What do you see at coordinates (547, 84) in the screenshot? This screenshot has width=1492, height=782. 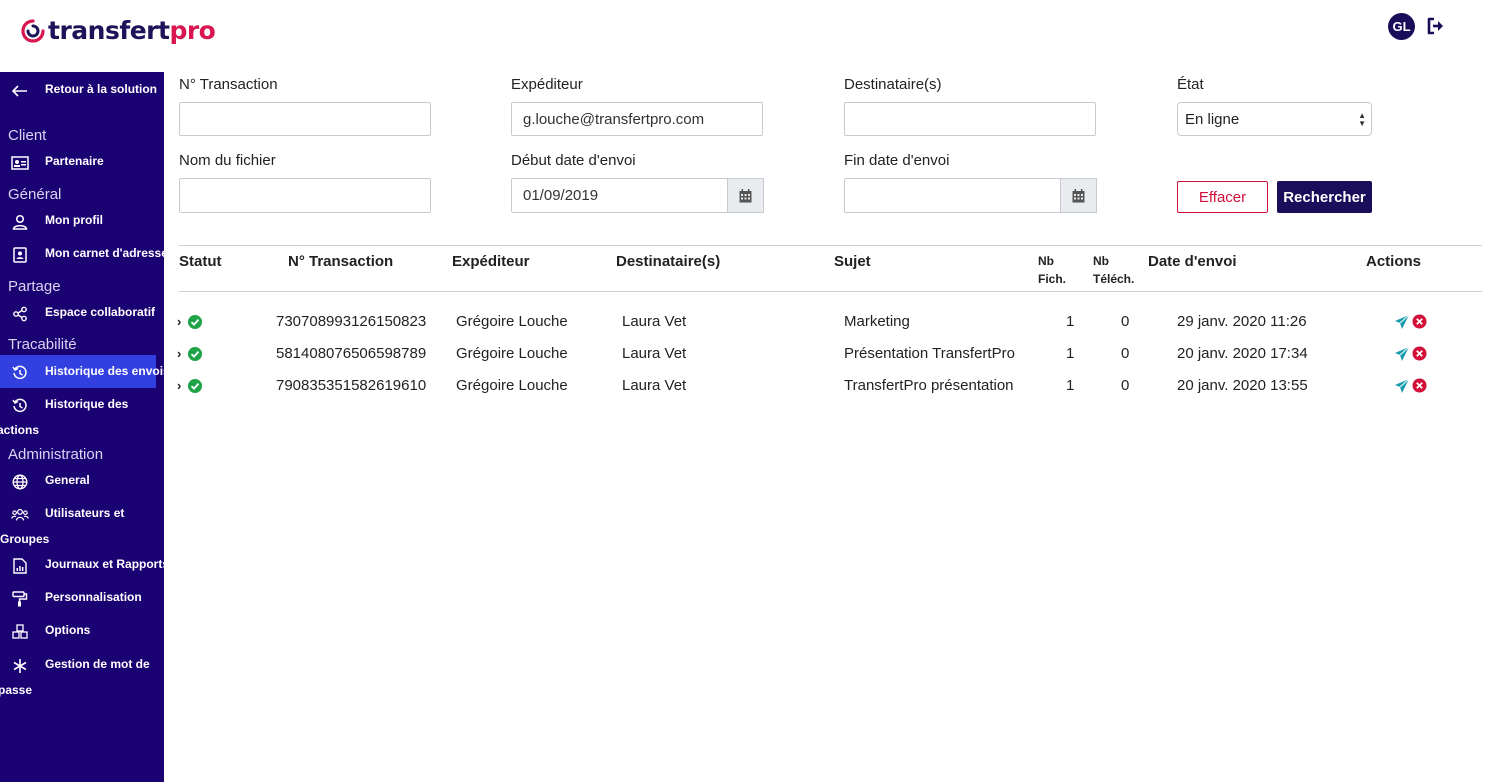 I see `expediteur-label: Expéditeur` at bounding box center [547, 84].